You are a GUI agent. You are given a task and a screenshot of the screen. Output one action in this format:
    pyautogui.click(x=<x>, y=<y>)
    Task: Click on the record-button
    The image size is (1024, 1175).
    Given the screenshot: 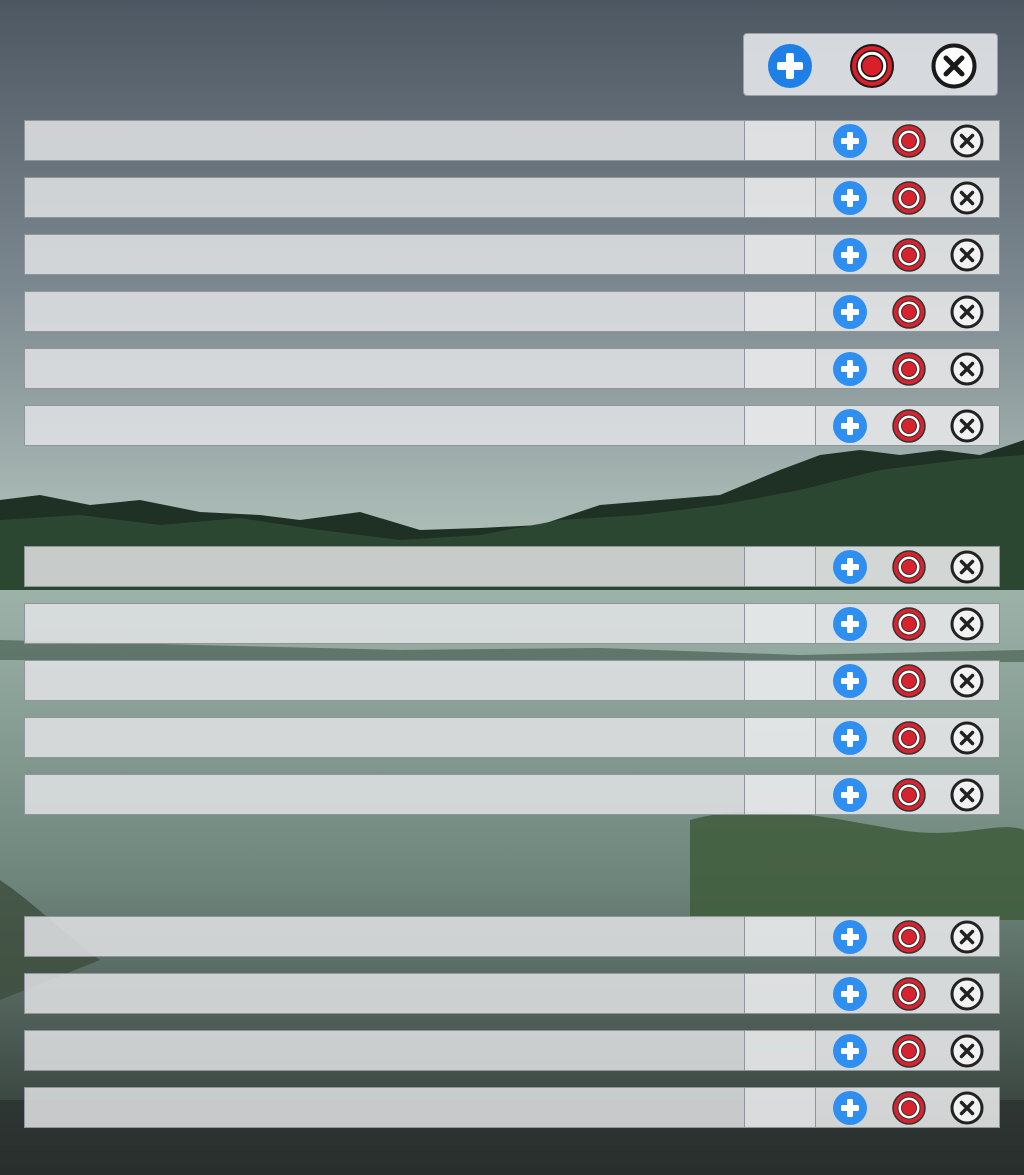 What is the action you would take?
    pyautogui.click(x=872, y=66)
    